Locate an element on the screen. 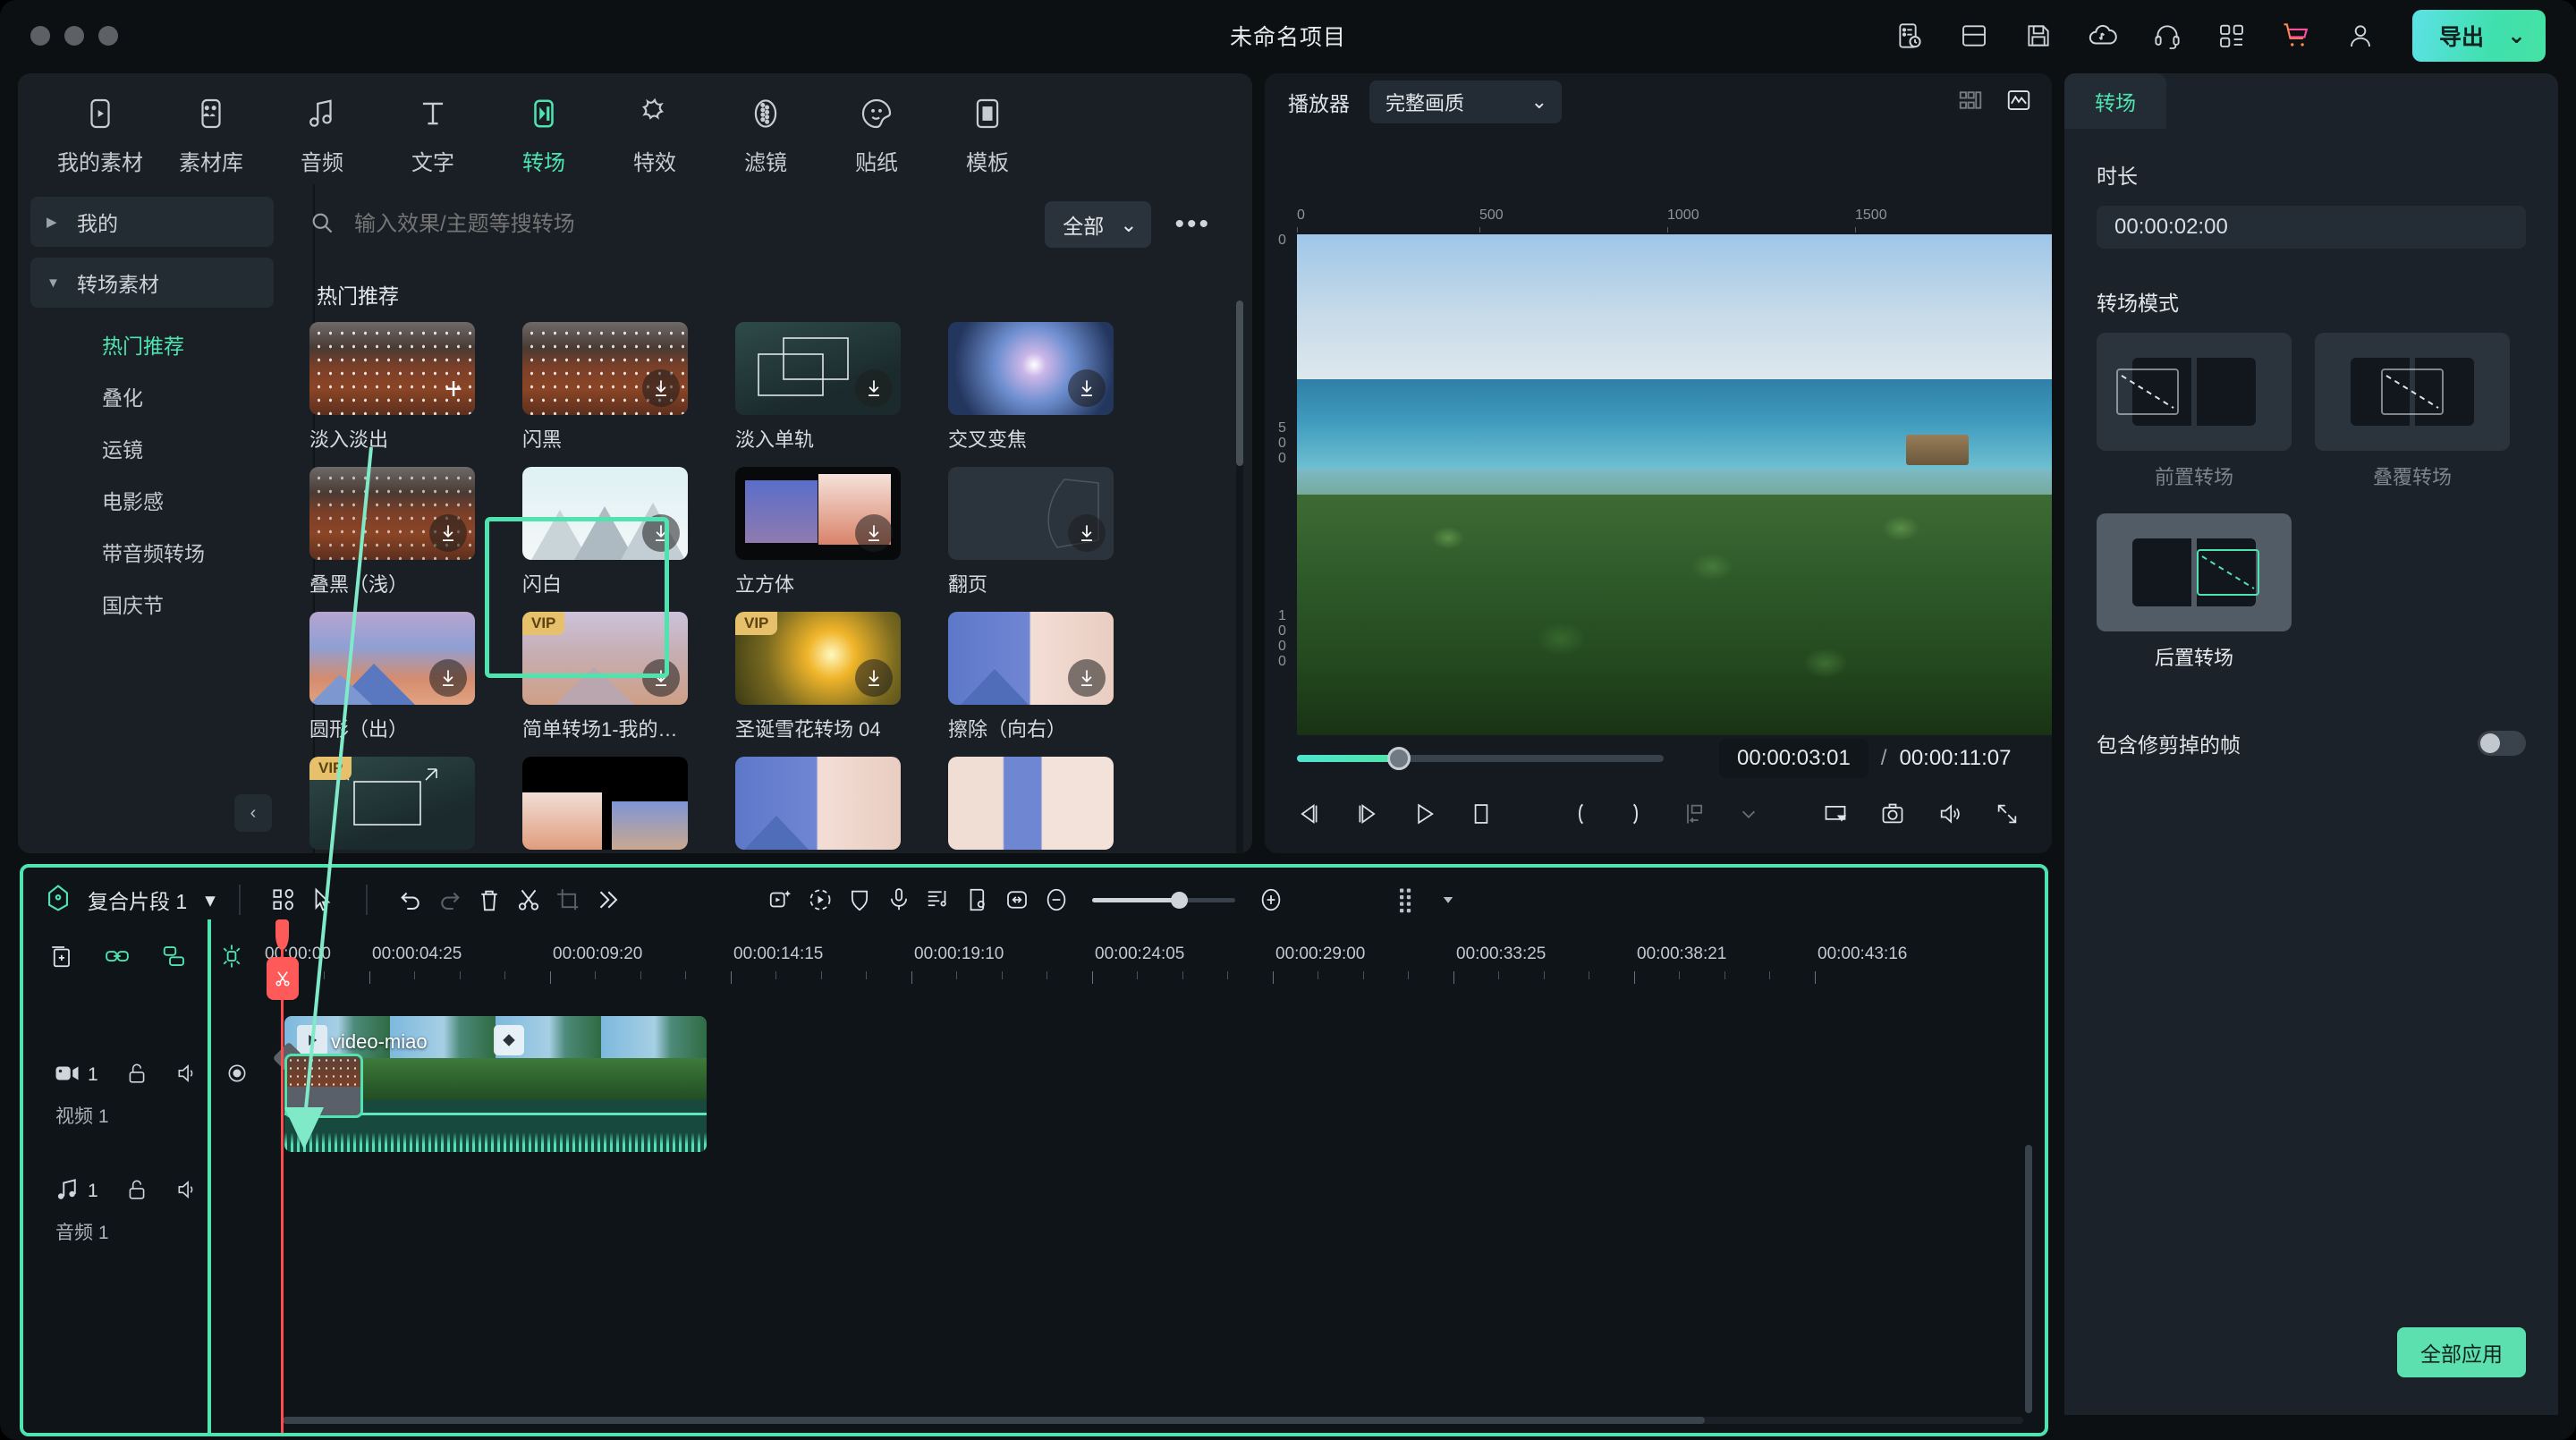 This screenshot has width=2576, height=1440. user-account-icon is located at coordinates (2360, 36).